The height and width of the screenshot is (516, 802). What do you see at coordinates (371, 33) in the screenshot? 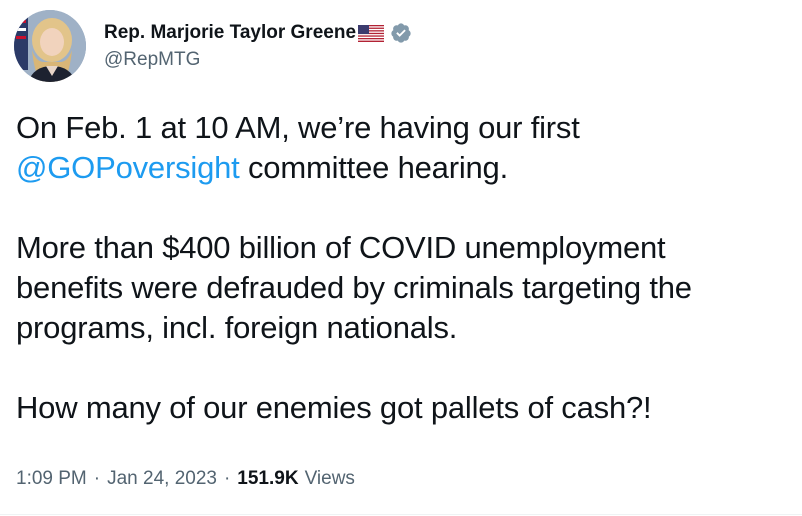
I see `us-flag-icon` at bounding box center [371, 33].